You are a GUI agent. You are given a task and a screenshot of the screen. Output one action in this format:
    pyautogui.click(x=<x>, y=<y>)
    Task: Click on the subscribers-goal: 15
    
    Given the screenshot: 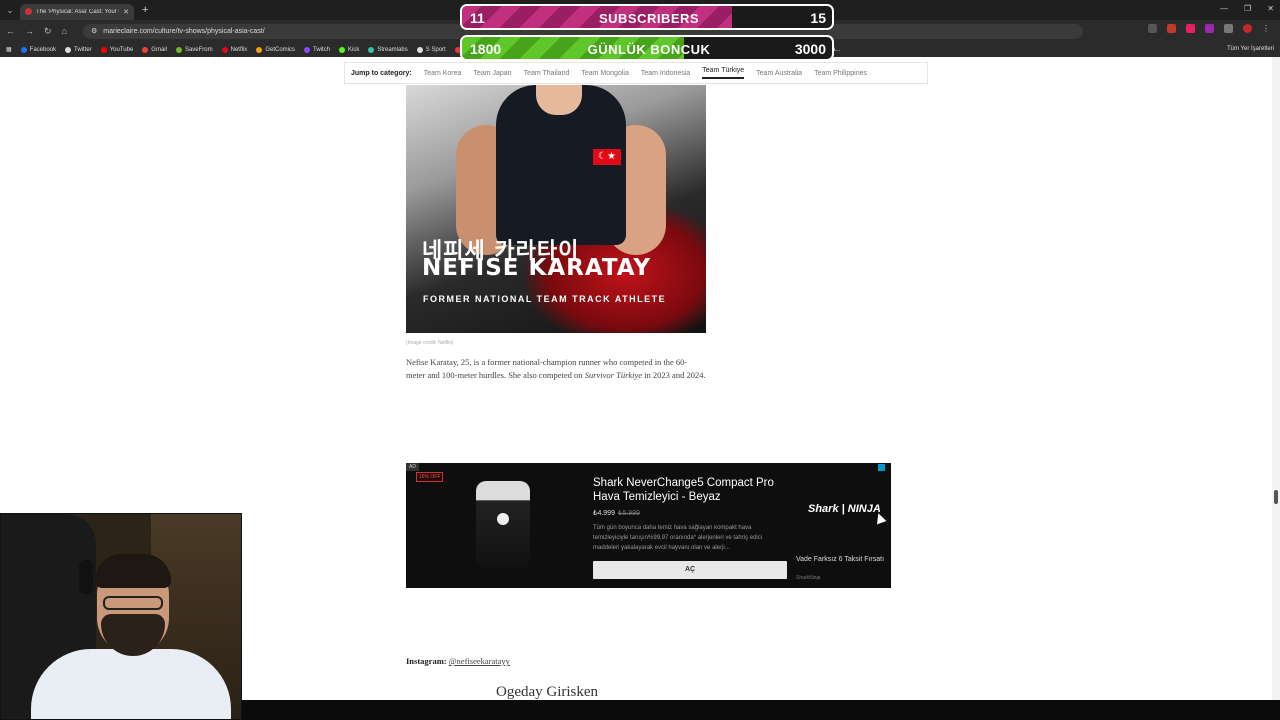 What is the action you would take?
    pyautogui.click(x=818, y=18)
    